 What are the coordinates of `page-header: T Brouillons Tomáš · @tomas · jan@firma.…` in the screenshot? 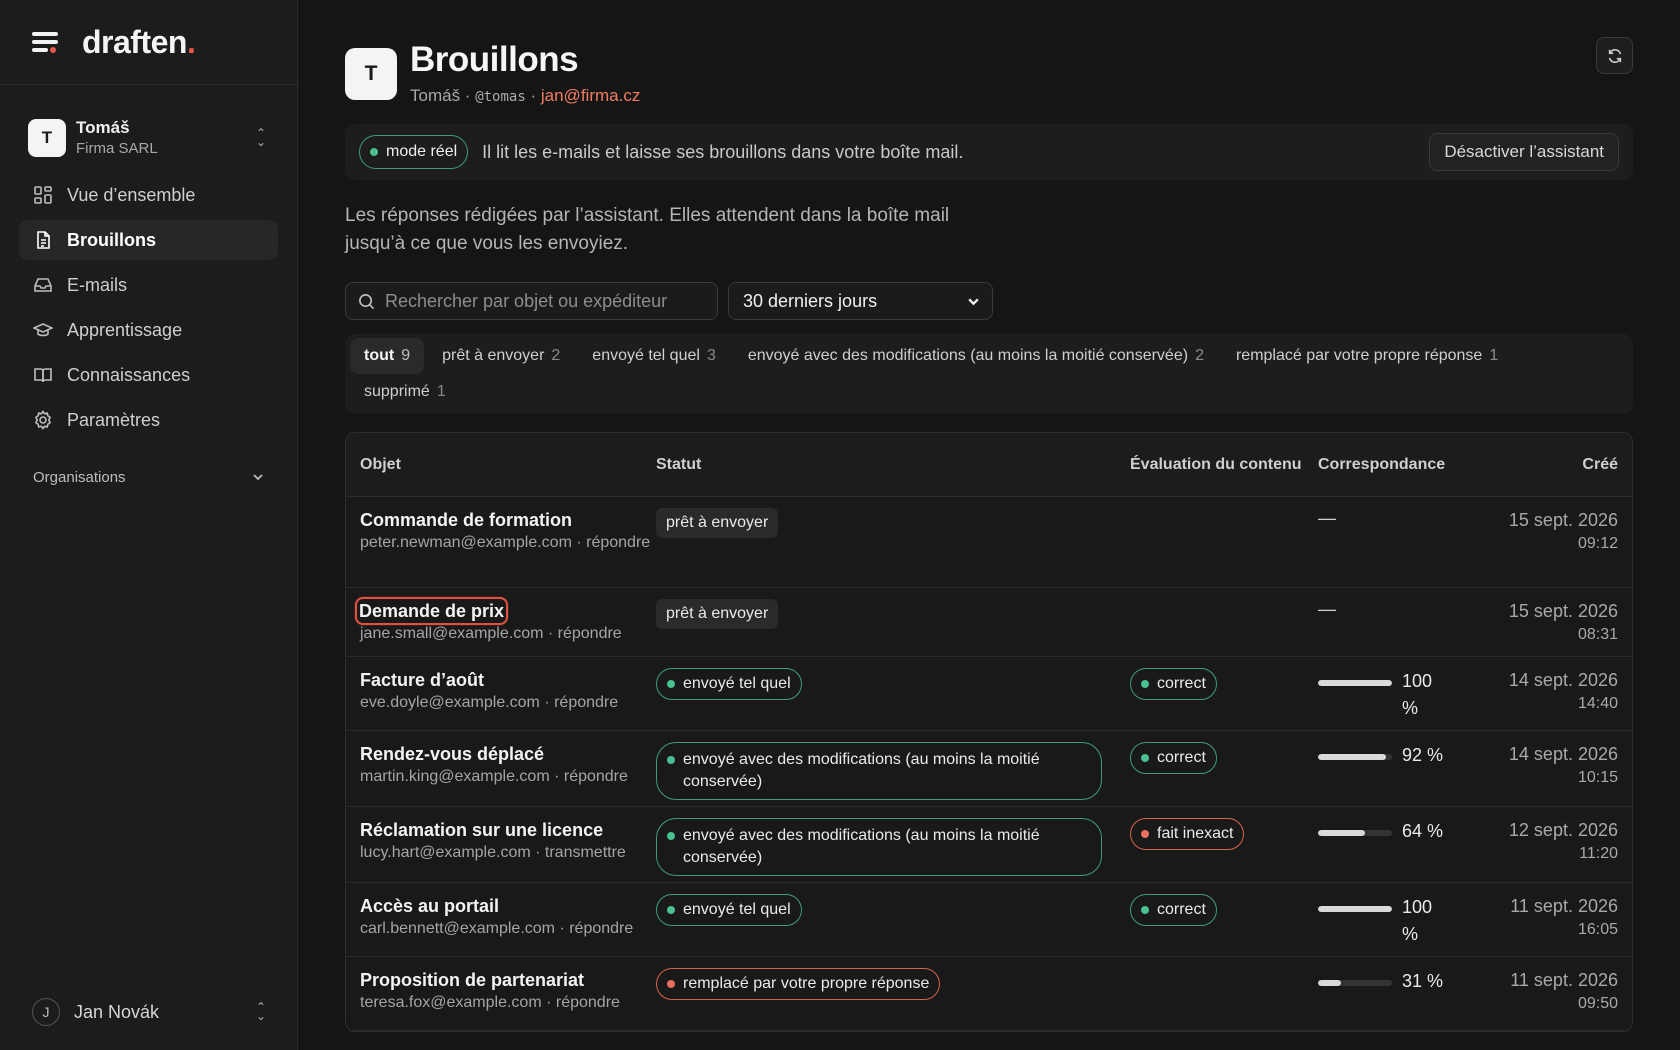 It's located at (989, 73).